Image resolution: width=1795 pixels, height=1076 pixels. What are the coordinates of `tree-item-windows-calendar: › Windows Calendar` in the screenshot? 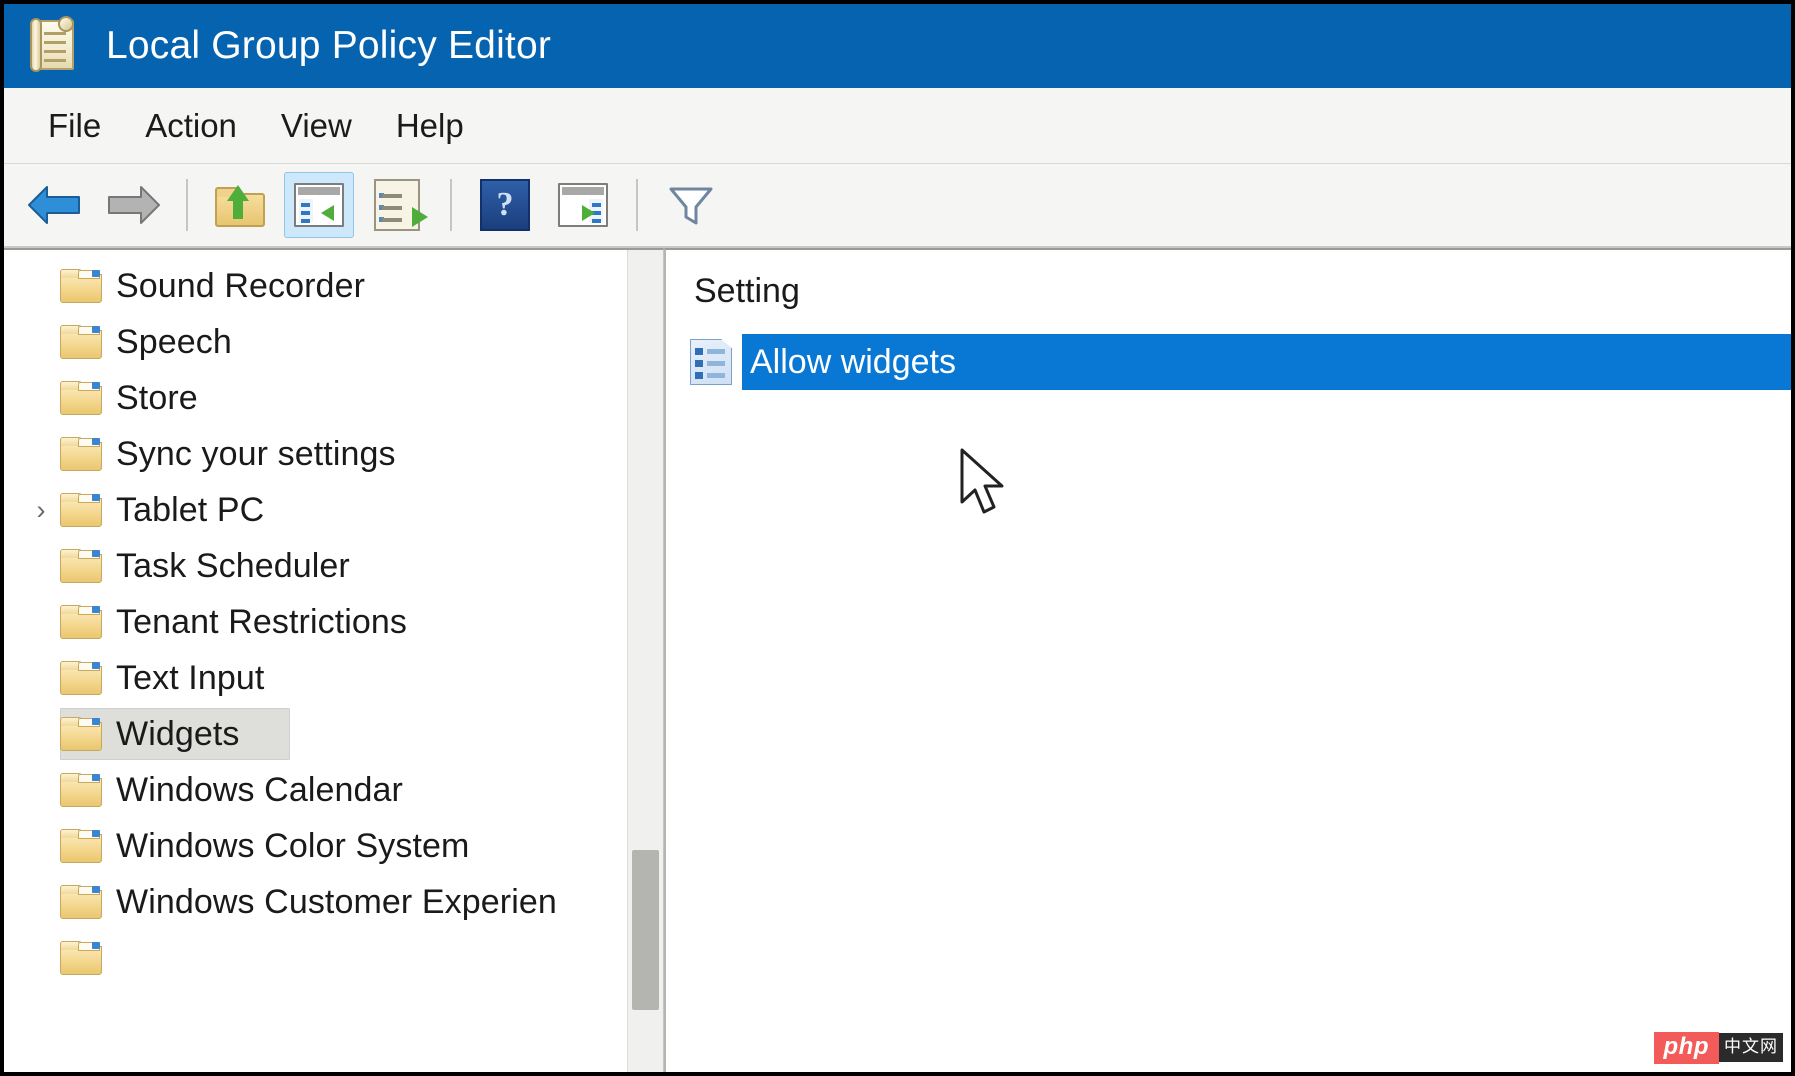 It's located at (315, 790).